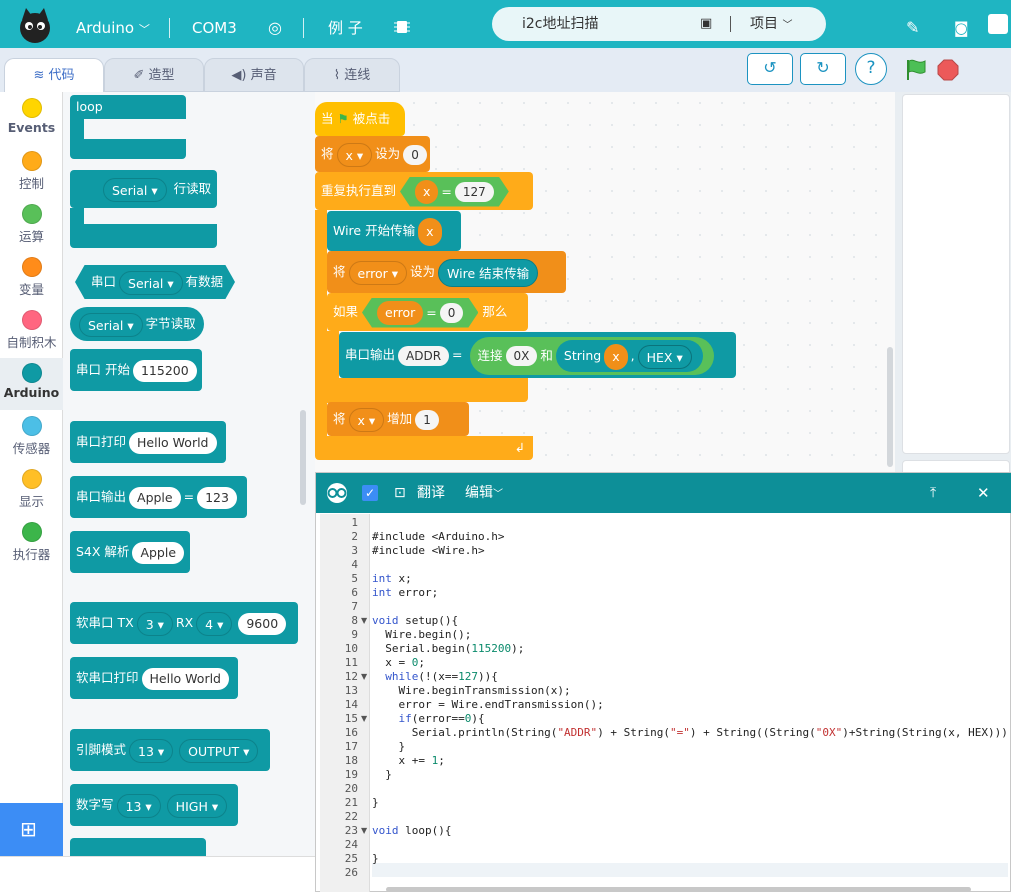 This screenshot has width=1011, height=892. Describe the element at coordinates (871, 69) in the screenshot. I see `help-button: ?` at that location.